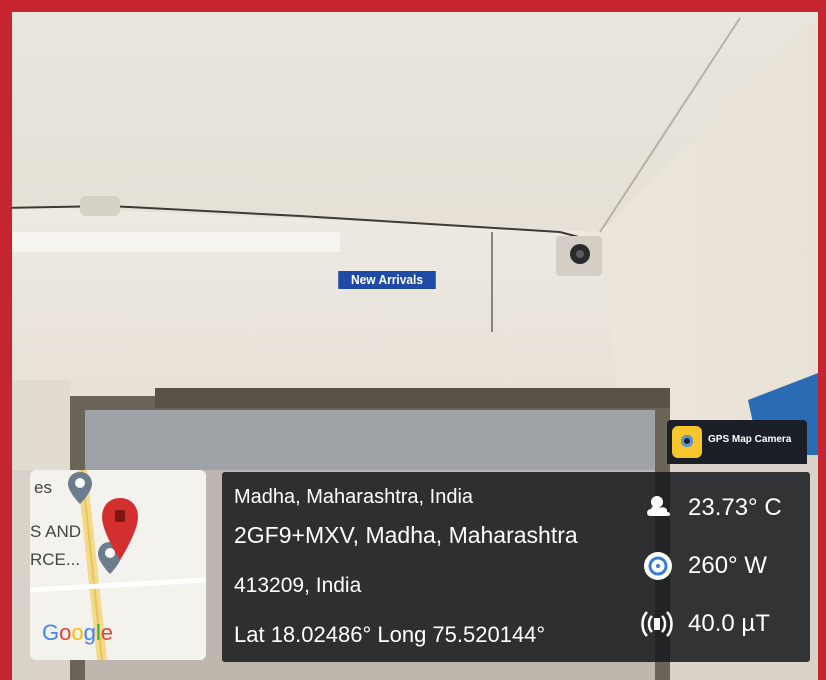 The image size is (826, 680). What do you see at coordinates (658, 566) in the screenshot?
I see `compass-icon` at bounding box center [658, 566].